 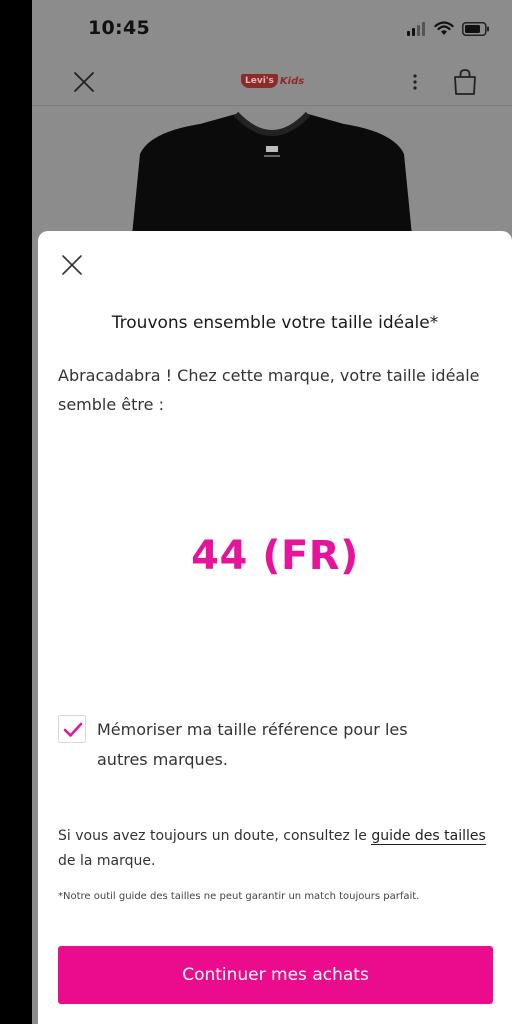 What do you see at coordinates (275, 323) in the screenshot?
I see `sheet-title: Trouvons ensemble votre taille idéale*` at bounding box center [275, 323].